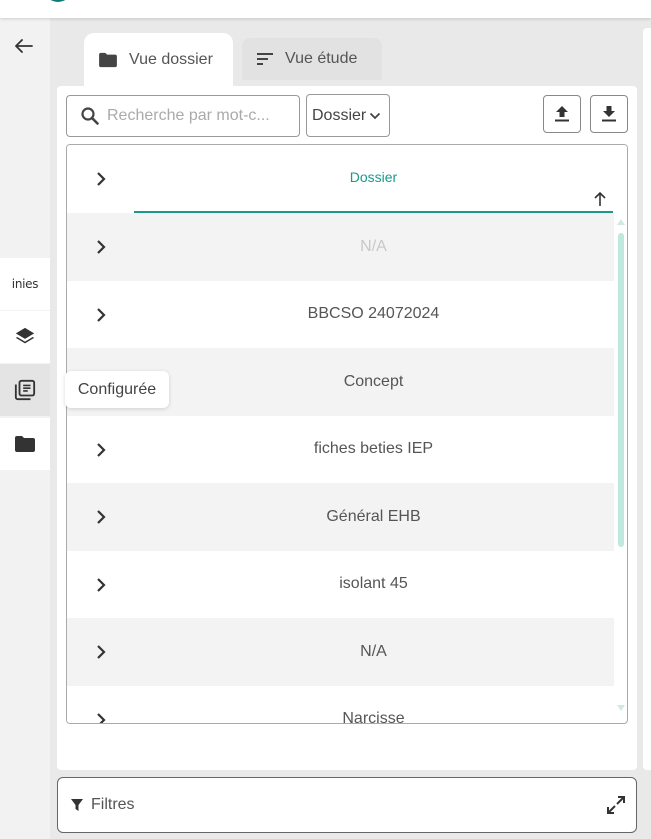  Describe the element at coordinates (621, 708) in the screenshot. I see `scroll-down-arrow` at that location.